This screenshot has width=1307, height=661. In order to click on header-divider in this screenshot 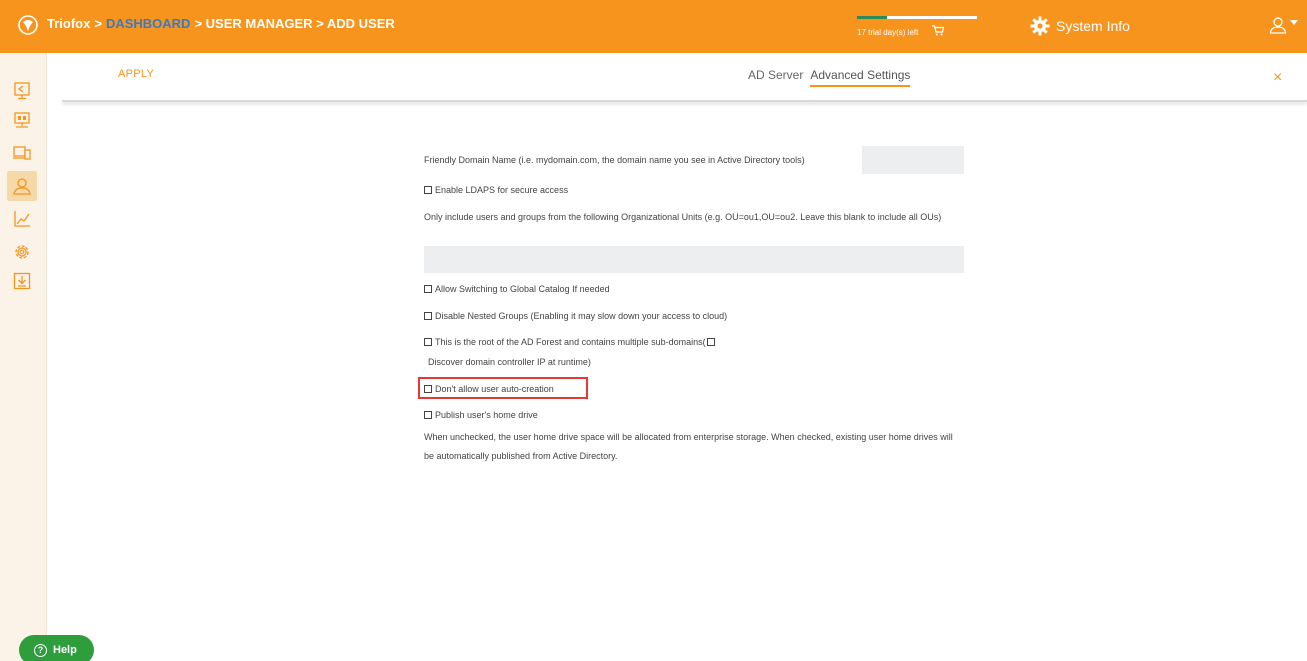, I will do `click(684, 101)`.